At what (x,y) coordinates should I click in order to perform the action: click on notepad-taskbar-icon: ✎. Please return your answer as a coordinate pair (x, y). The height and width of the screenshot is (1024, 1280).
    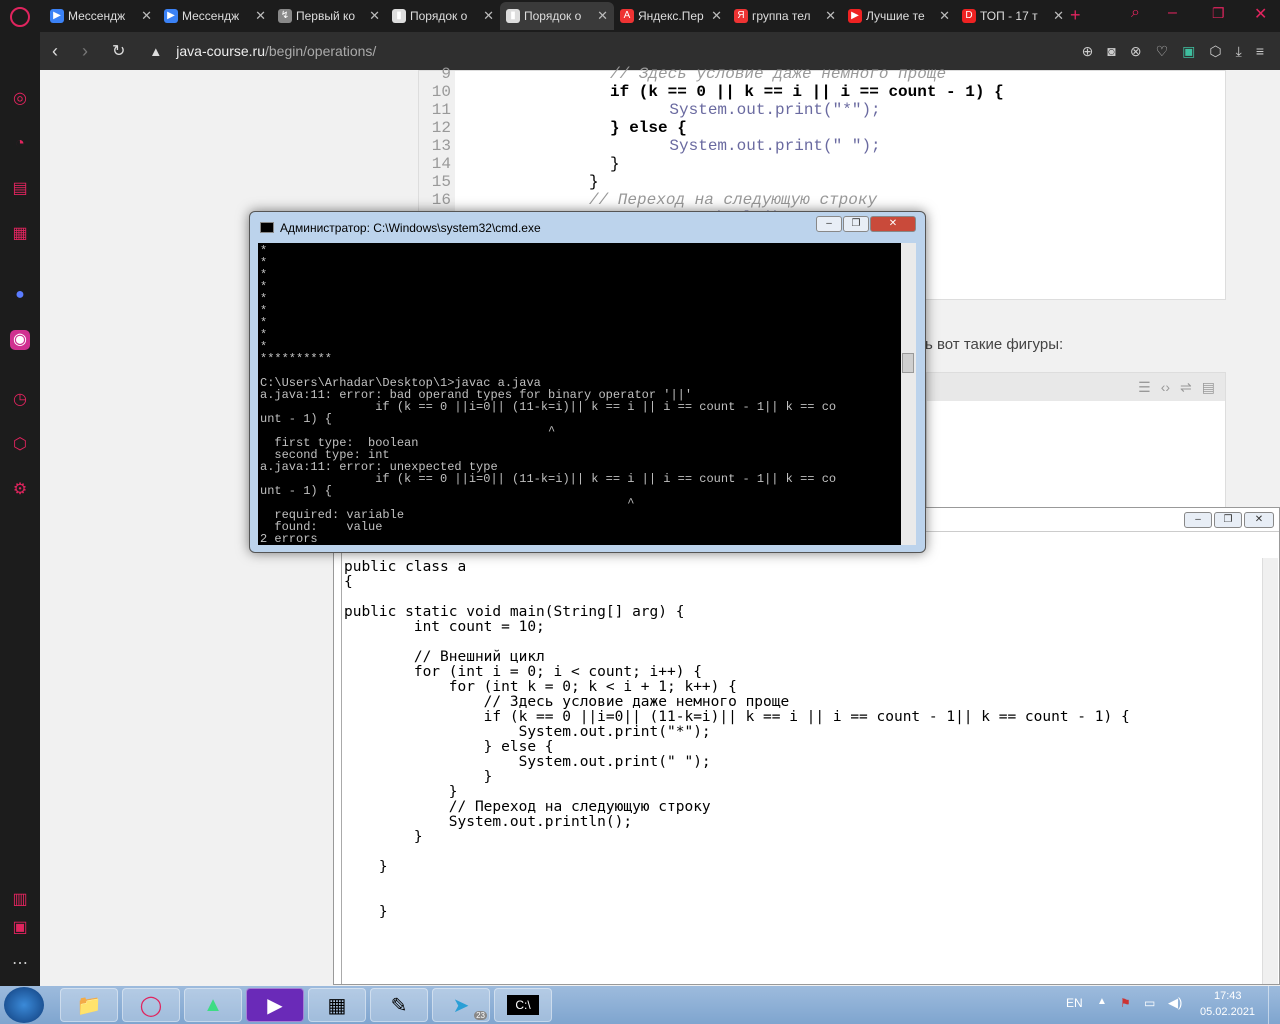
    Looking at the image, I should click on (399, 1005).